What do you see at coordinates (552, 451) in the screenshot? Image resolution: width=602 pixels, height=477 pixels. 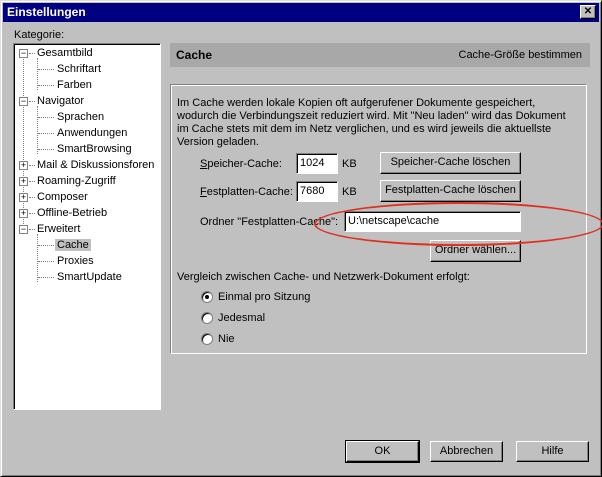 I see `help-button: Hilfe` at bounding box center [552, 451].